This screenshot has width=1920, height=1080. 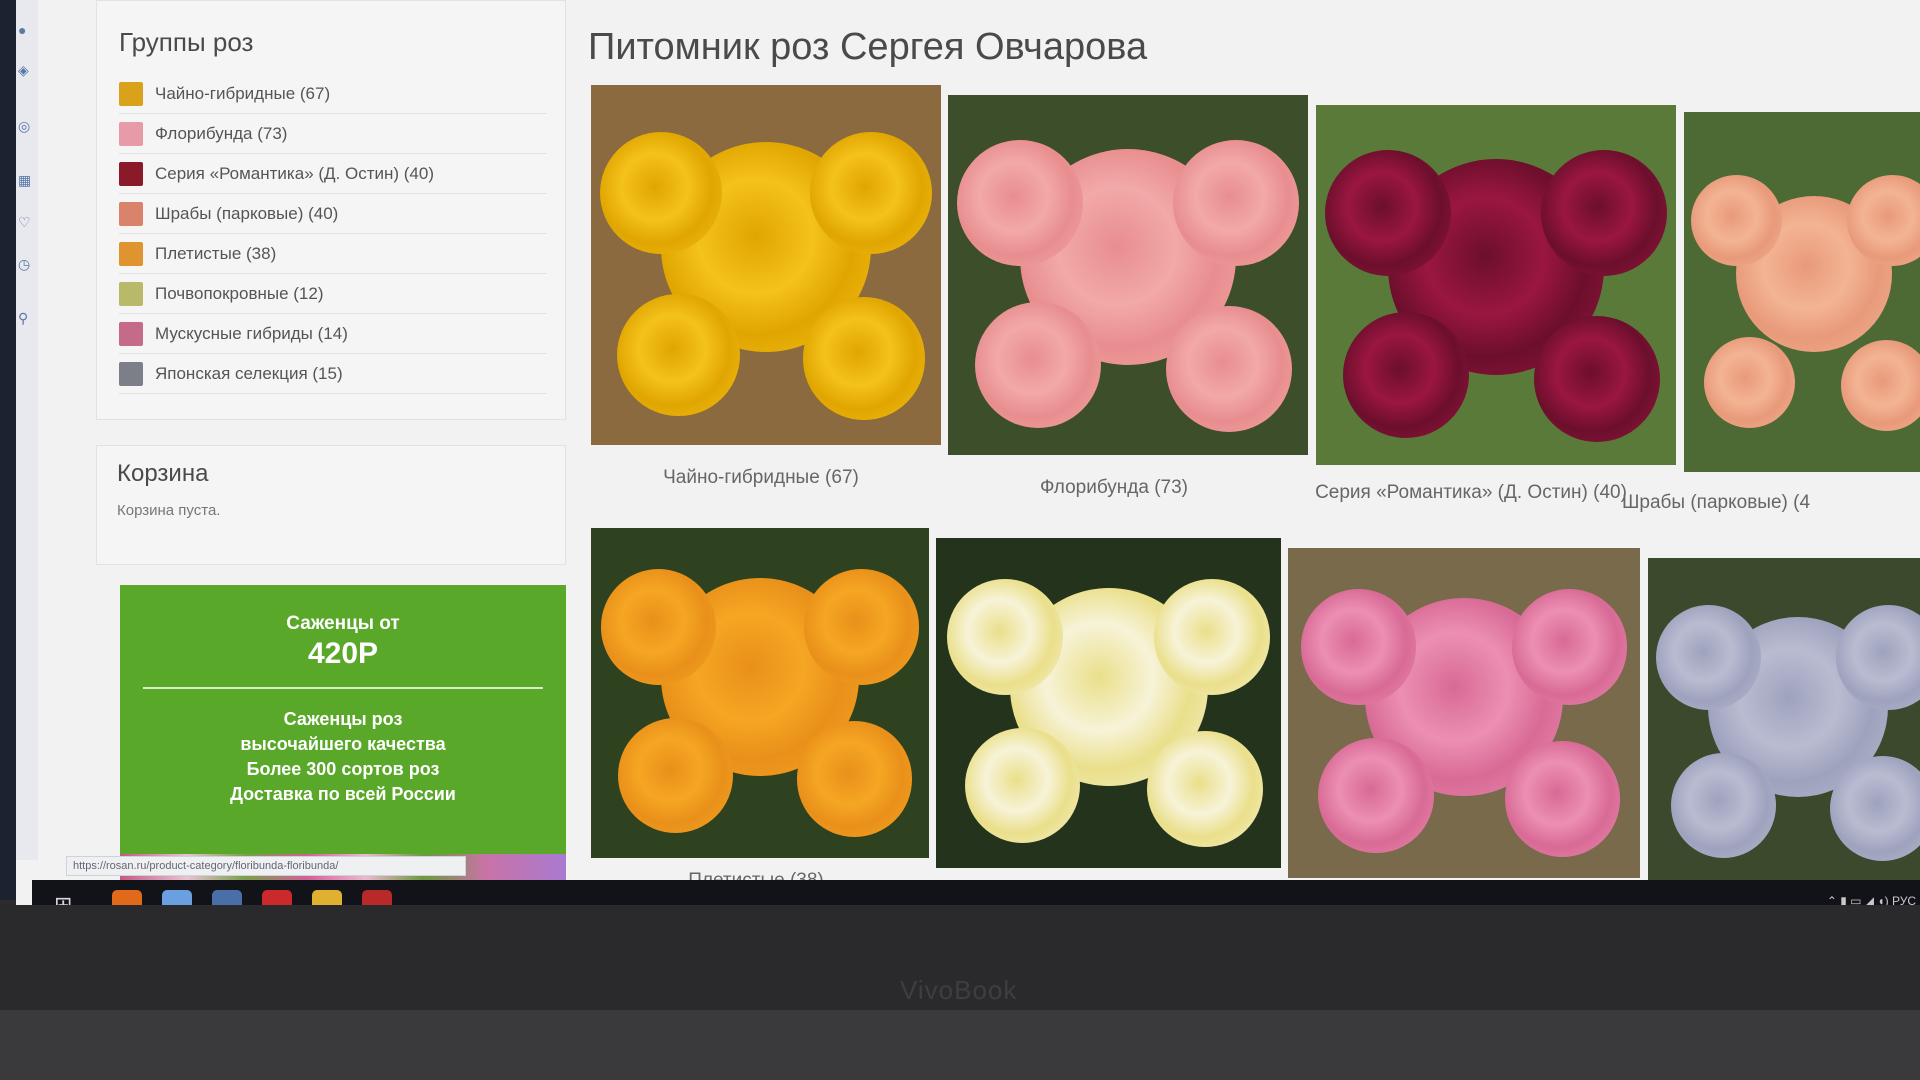 I want to click on taskbar: ⊞ ⌃ ▮ ▭ ◢ ◖) РУС, so click(x=976, y=892).